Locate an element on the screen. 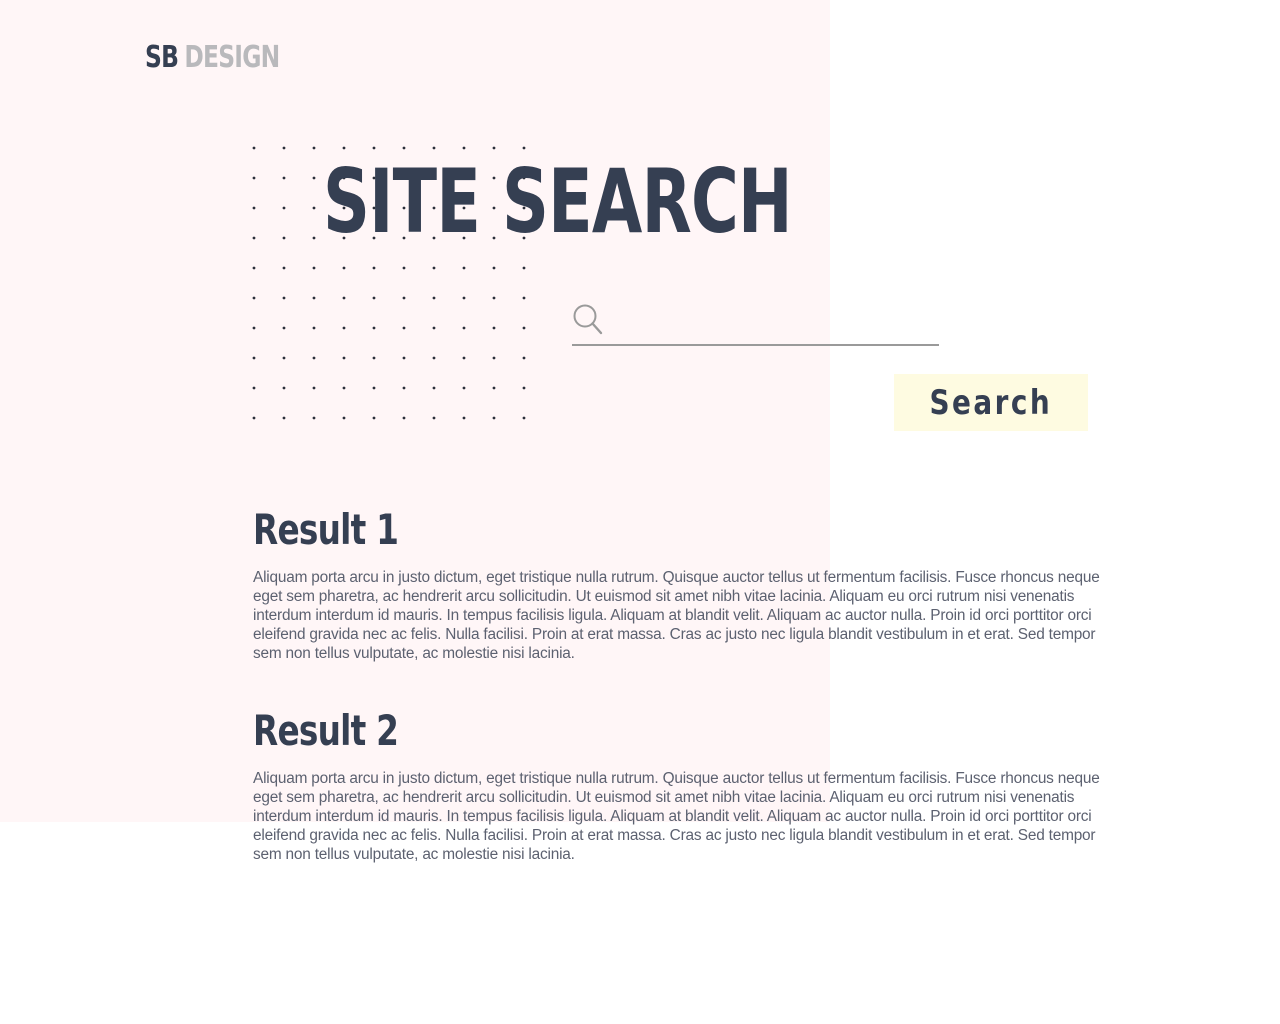  search-field is located at coordinates (755, 323).